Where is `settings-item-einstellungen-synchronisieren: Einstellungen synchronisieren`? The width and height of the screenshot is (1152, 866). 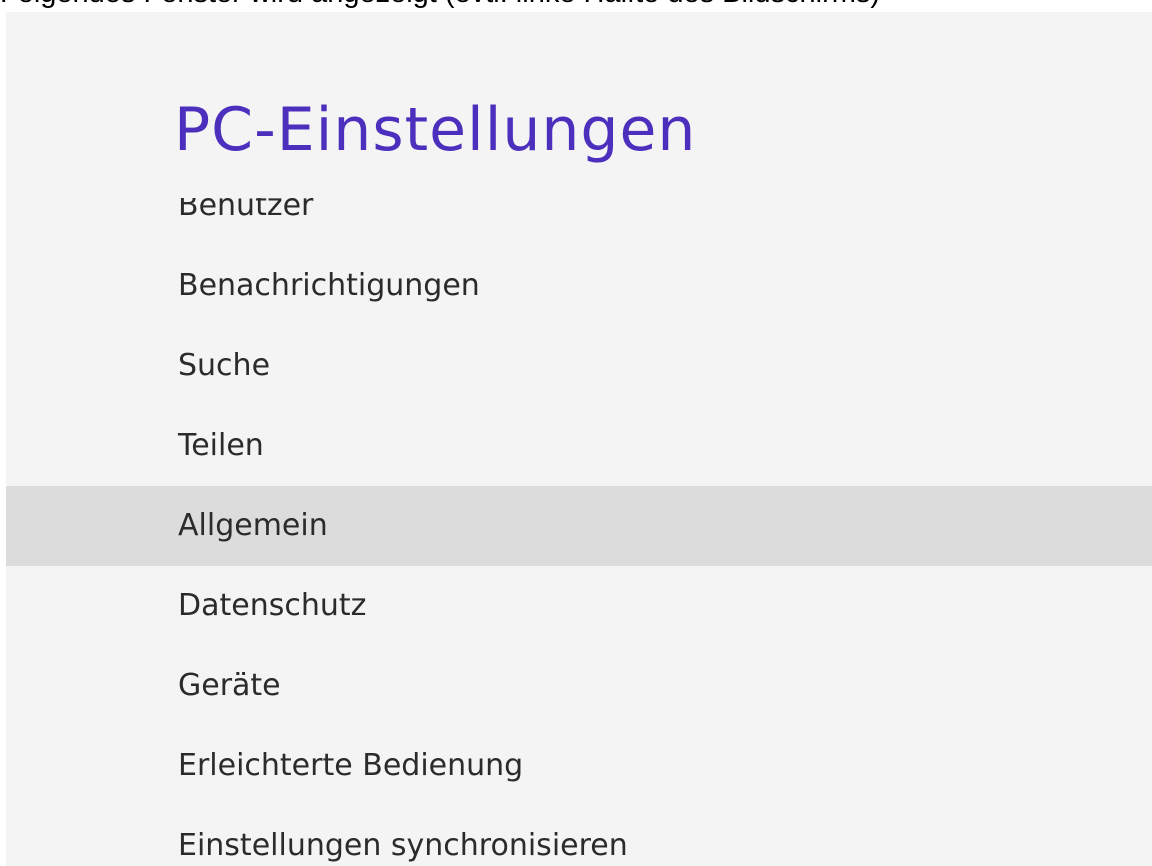
settings-item-einstellungen-synchronisieren: Einstellungen synchronisieren is located at coordinates (579, 836).